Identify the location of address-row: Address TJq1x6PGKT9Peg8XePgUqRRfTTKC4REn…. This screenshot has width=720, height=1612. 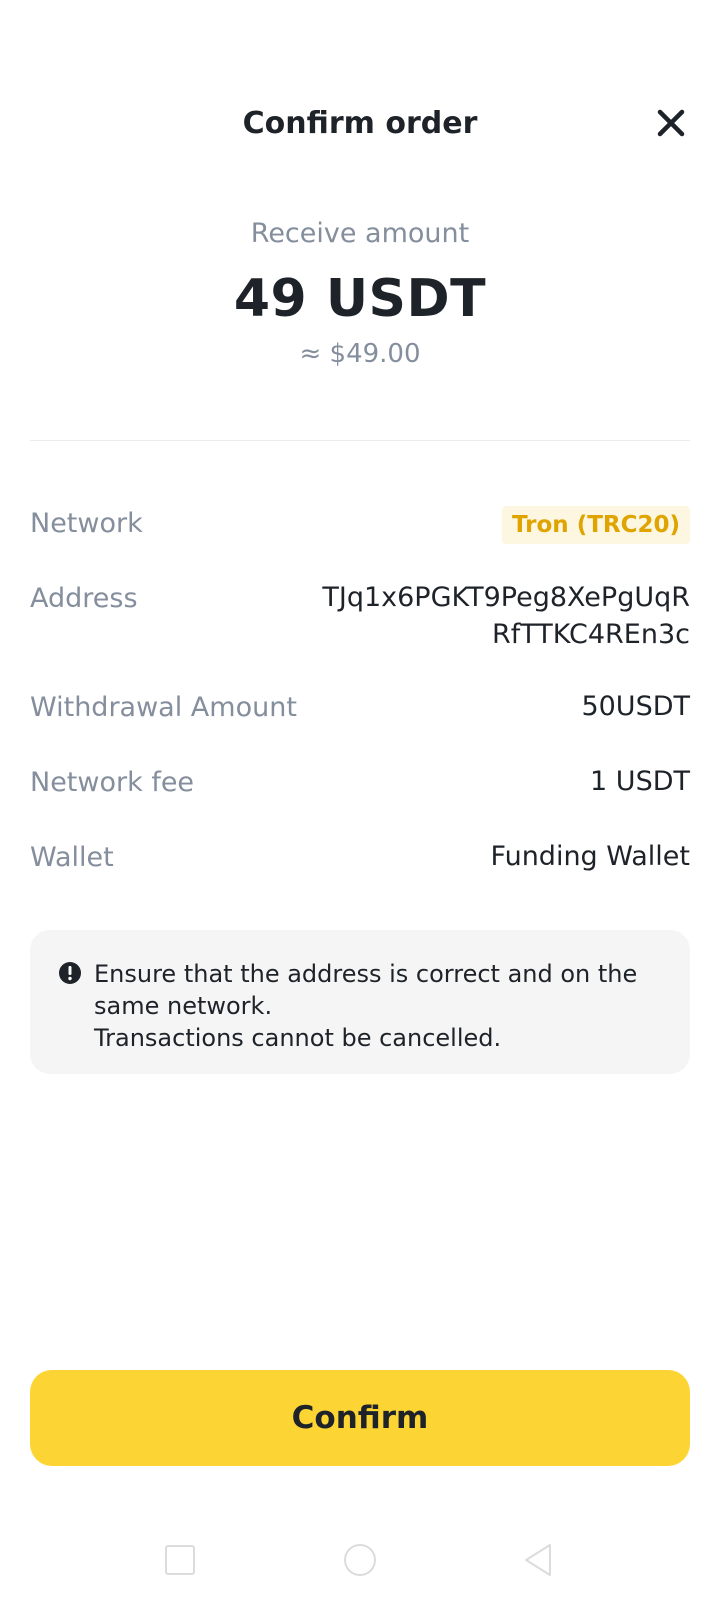
(360, 616).